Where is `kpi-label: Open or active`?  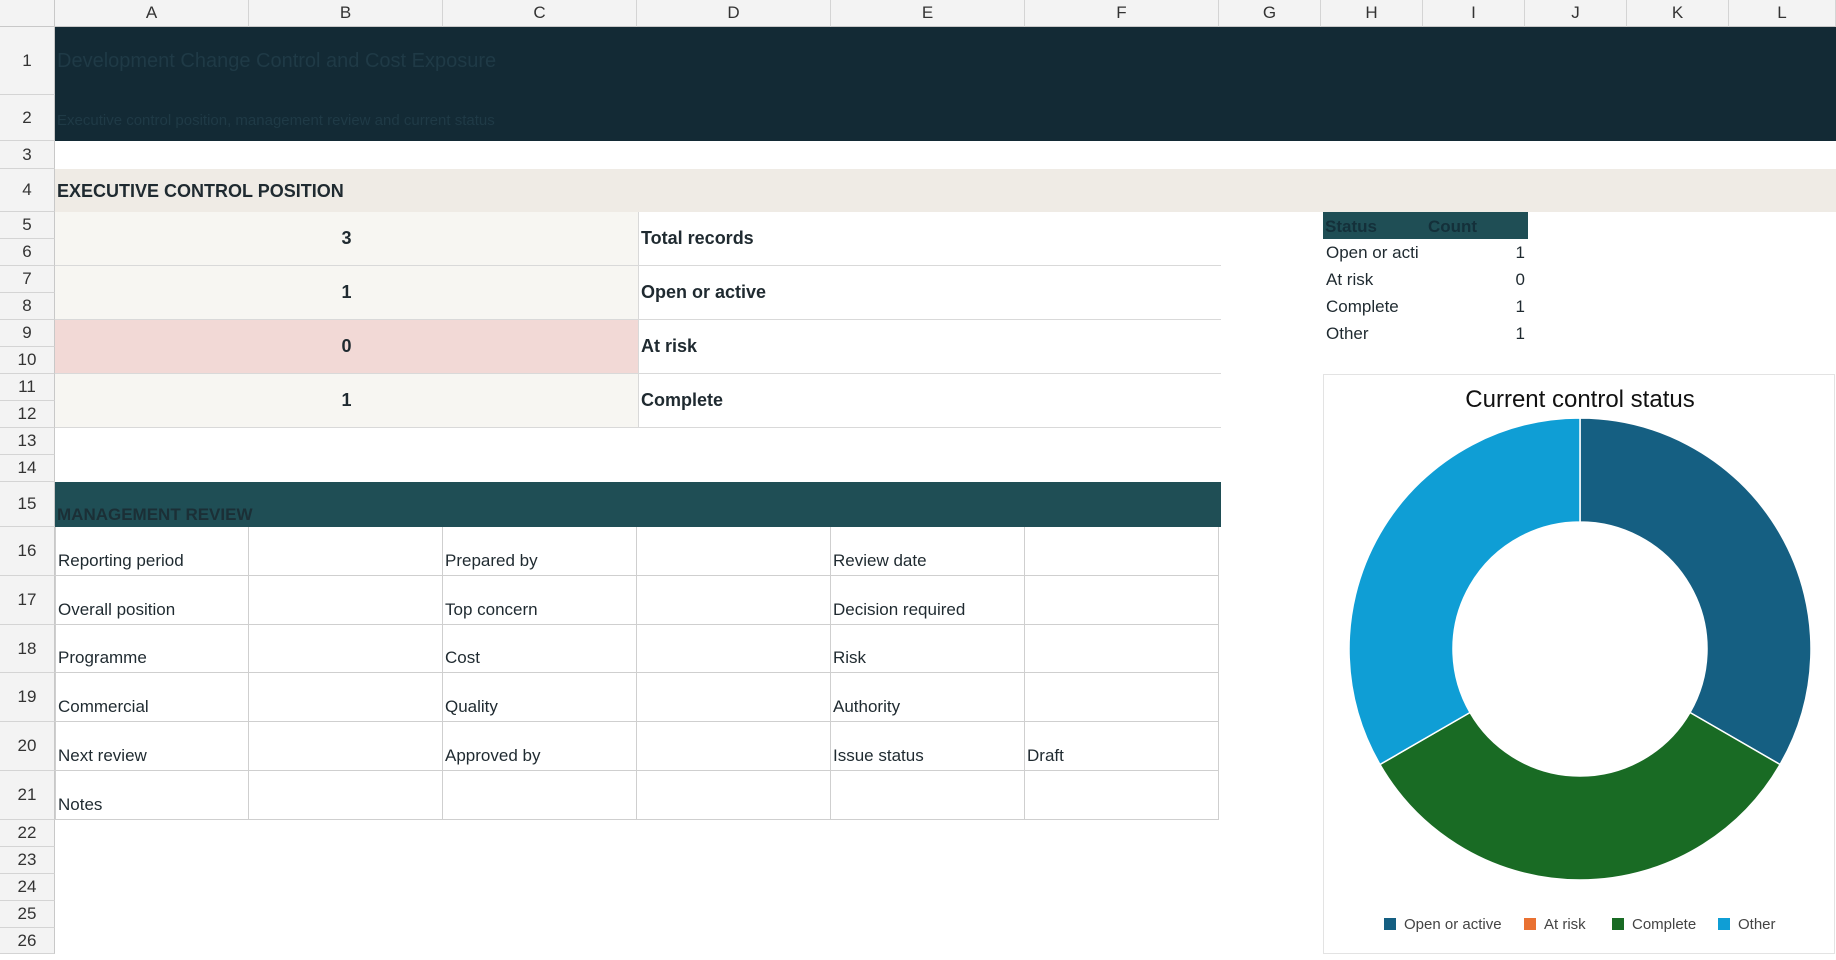
kpi-label: Open or active is located at coordinates (929, 293).